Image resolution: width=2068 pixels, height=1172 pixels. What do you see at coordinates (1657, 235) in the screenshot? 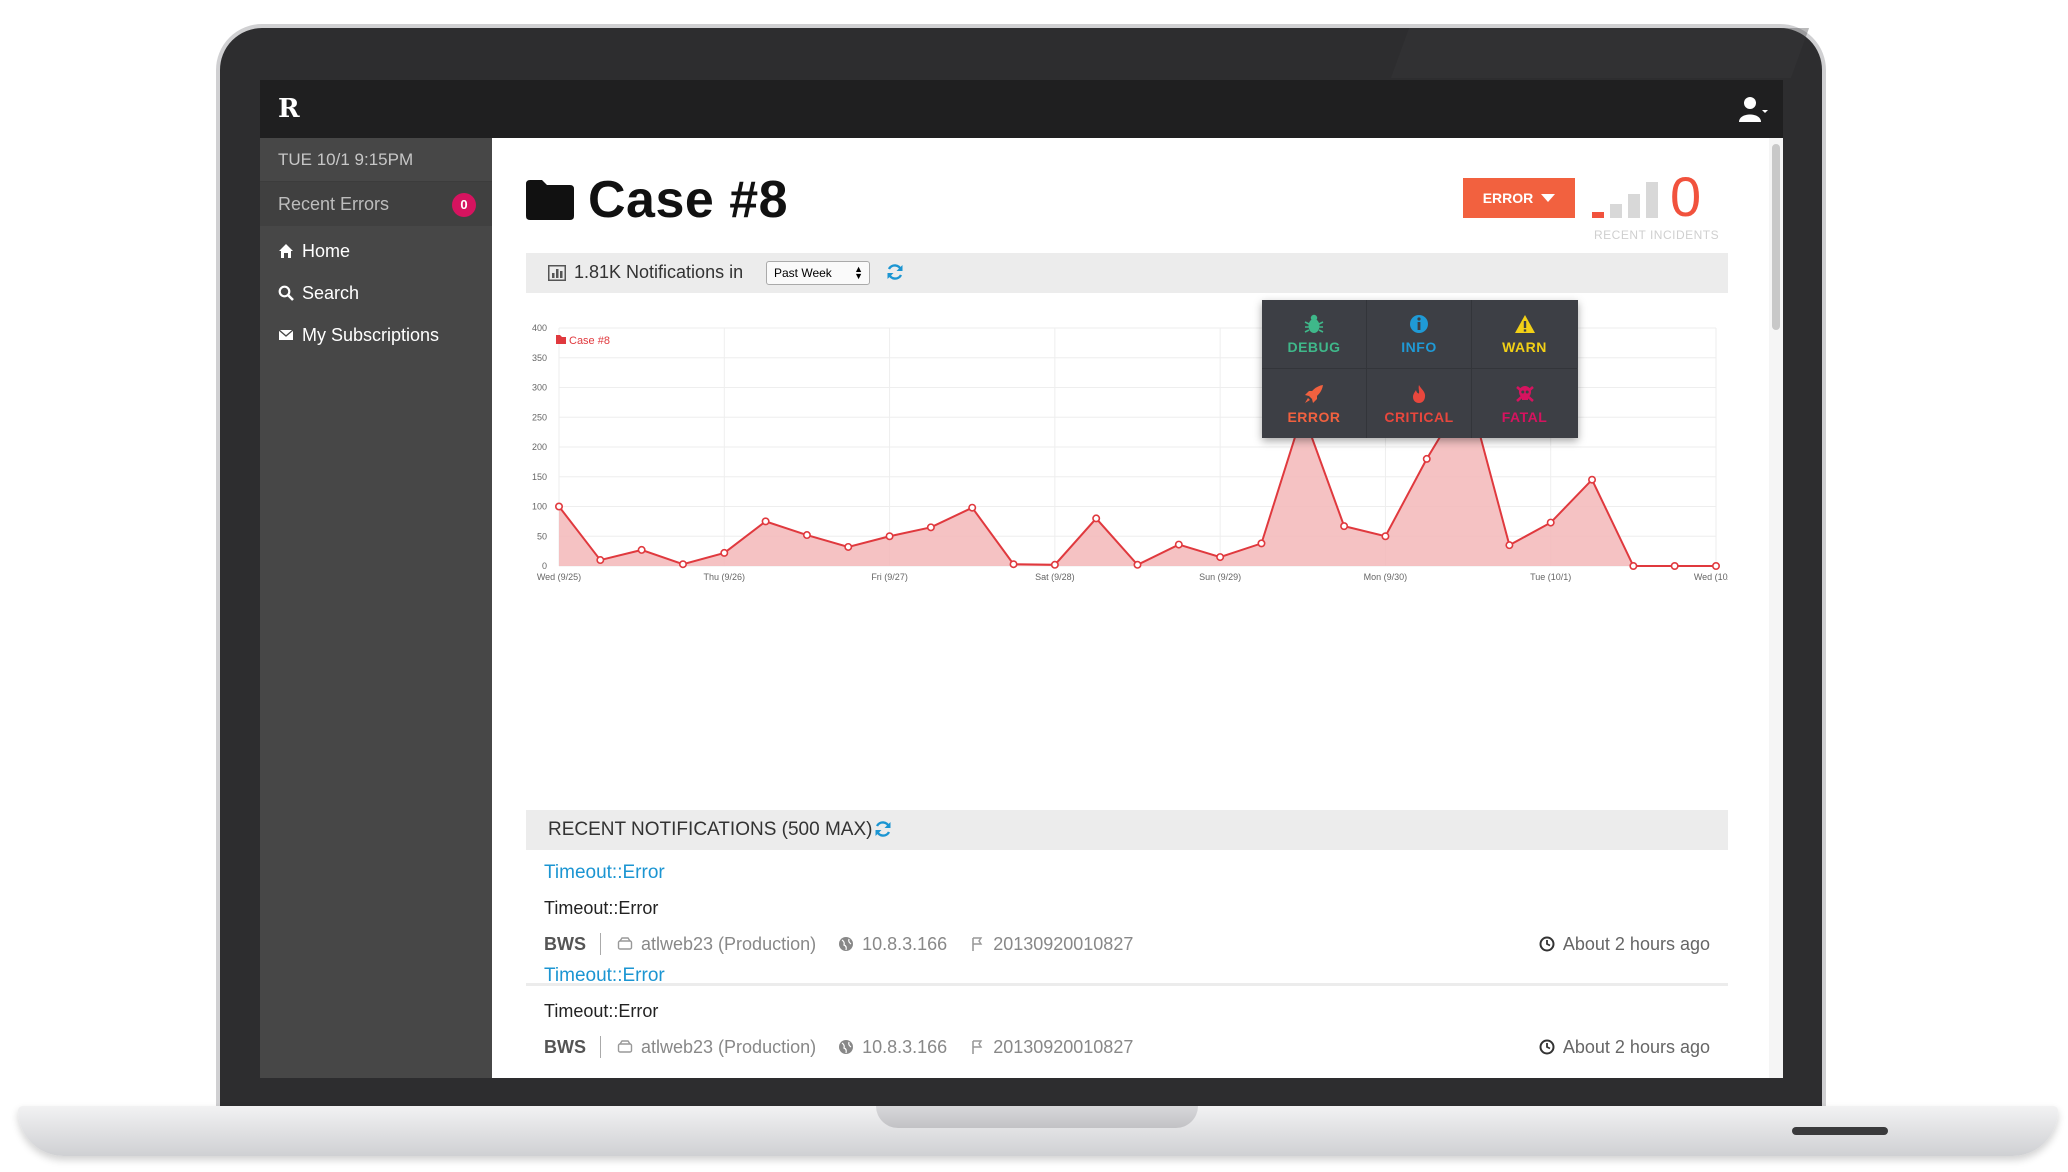
I see `incident-label: RECENT INCIDENTS` at bounding box center [1657, 235].